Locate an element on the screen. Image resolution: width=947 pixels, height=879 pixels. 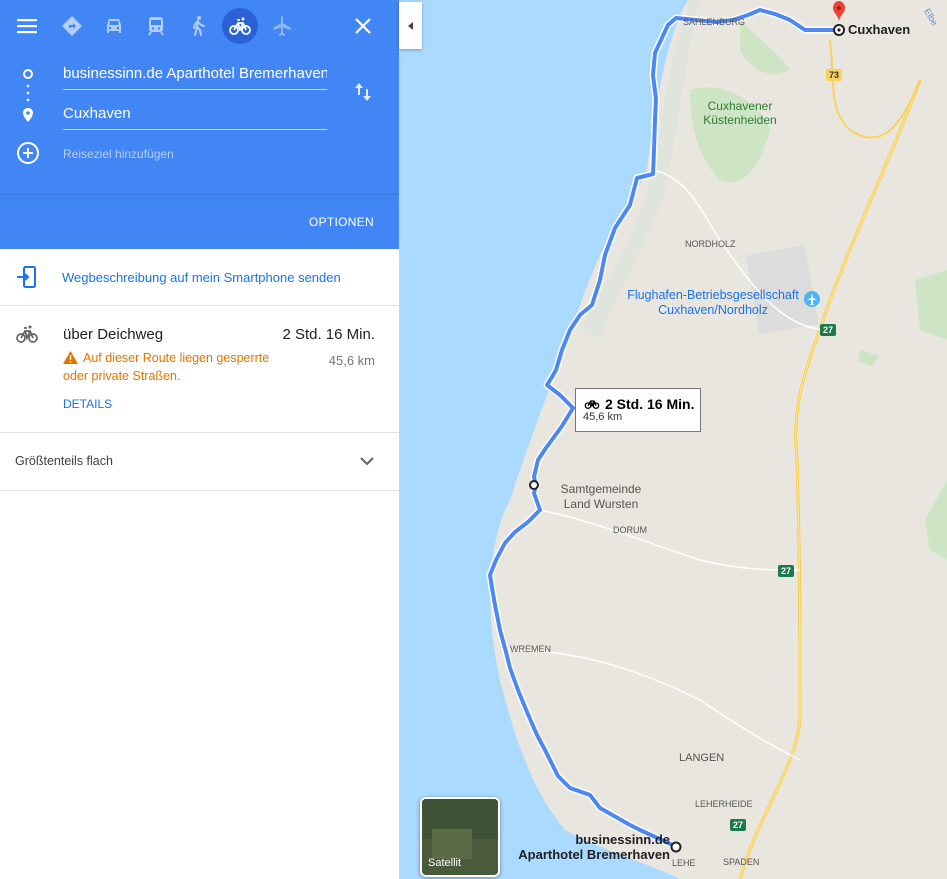
satellite-preview-patch is located at coordinates (452, 844).